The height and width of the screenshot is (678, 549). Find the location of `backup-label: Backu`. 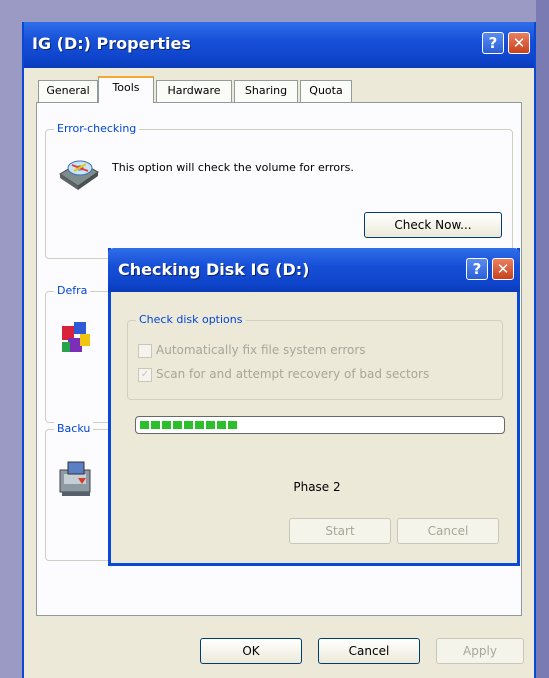

backup-label: Backu is located at coordinates (74, 428).